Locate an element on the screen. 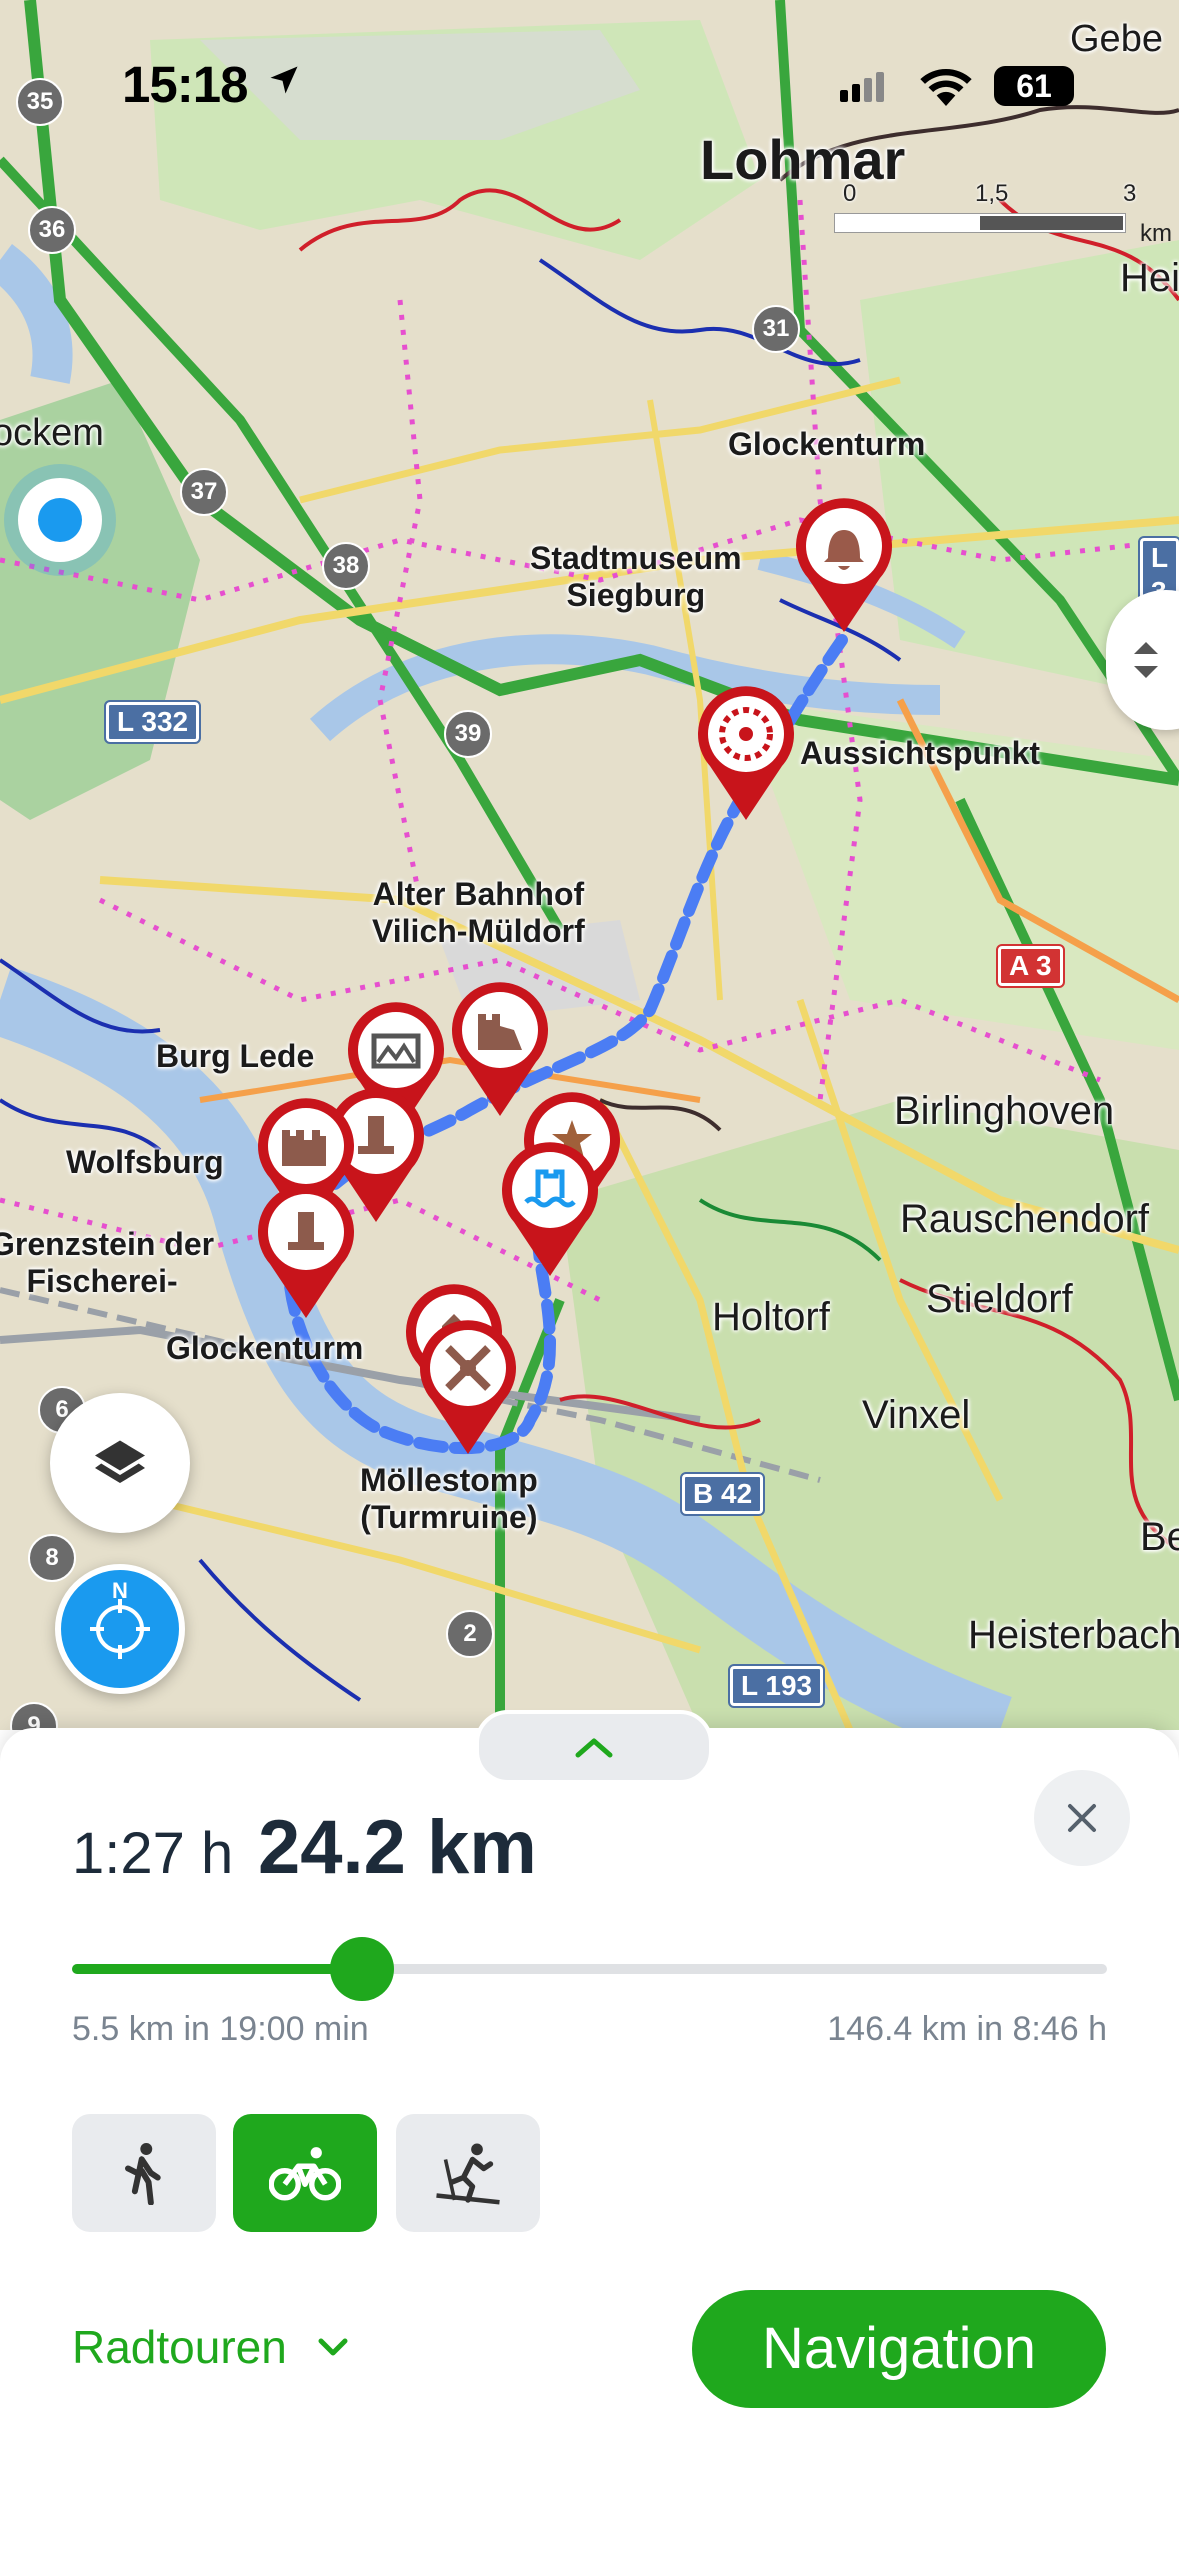 The image size is (1179, 2556). crosshair-icon is located at coordinates (120, 1629).